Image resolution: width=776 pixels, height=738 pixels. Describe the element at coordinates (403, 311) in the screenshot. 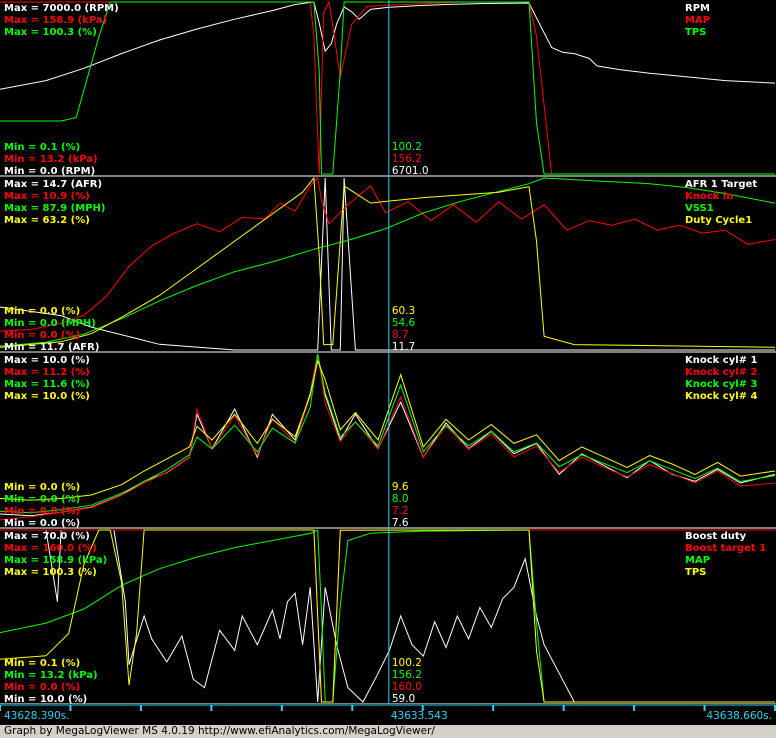

I see `cursor-value: 60.3` at that location.